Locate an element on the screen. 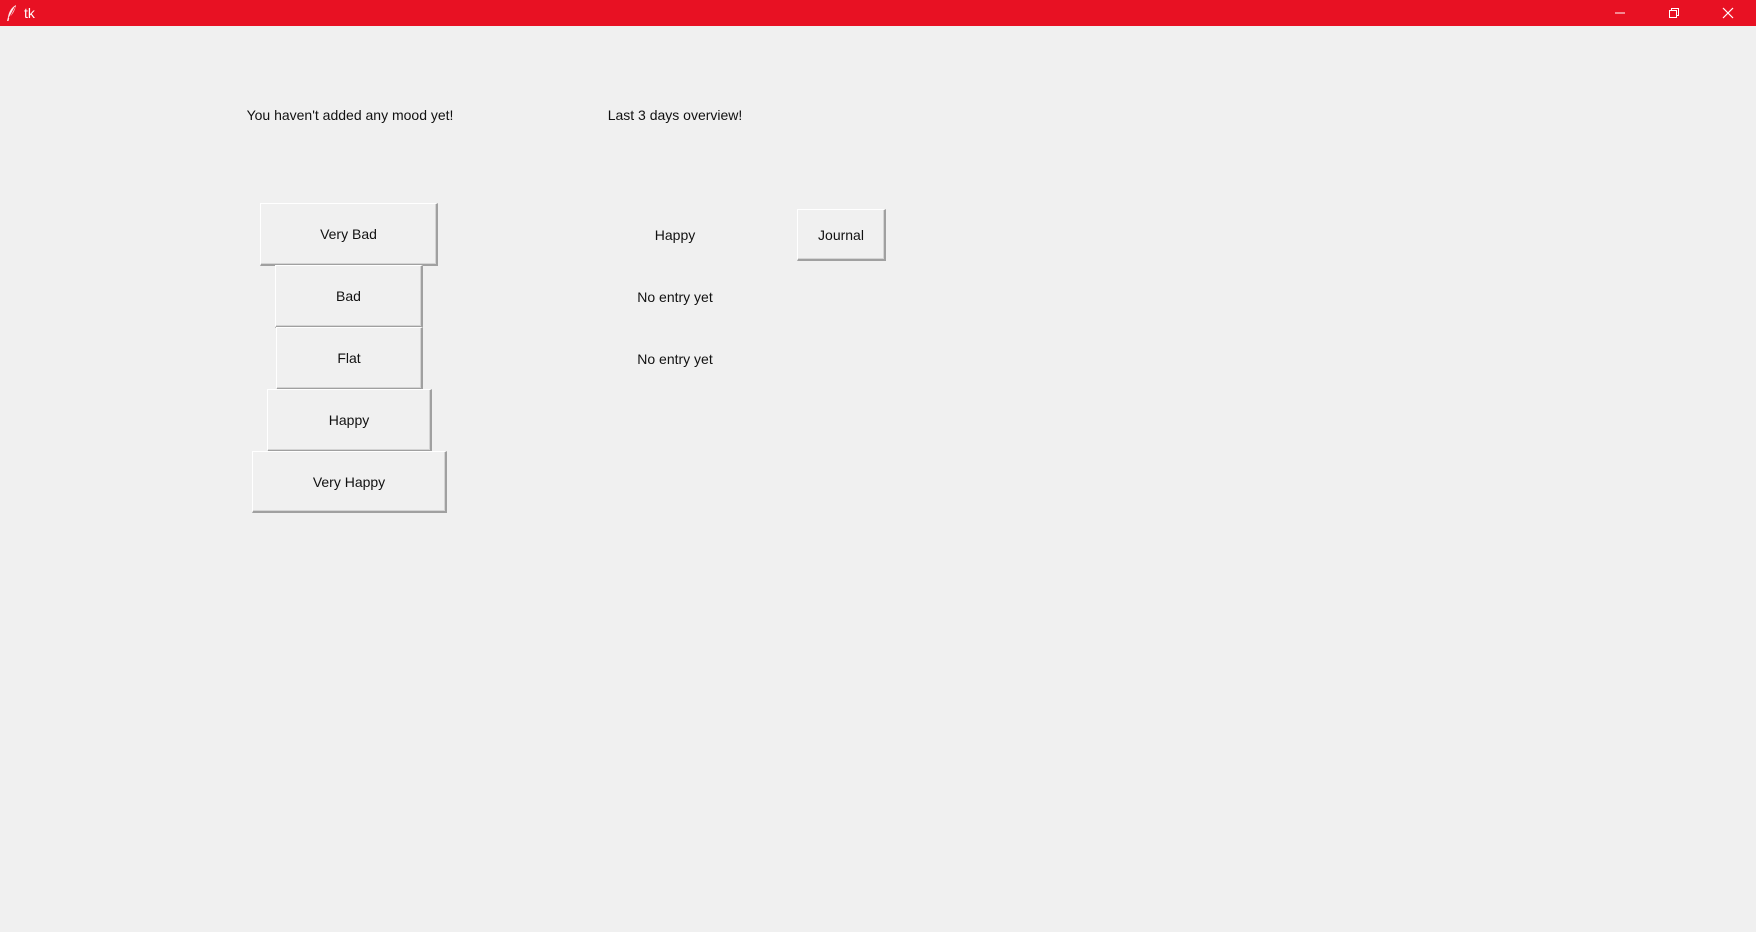 This screenshot has width=1756, height=932. minimize-icon is located at coordinates (1620, 13).